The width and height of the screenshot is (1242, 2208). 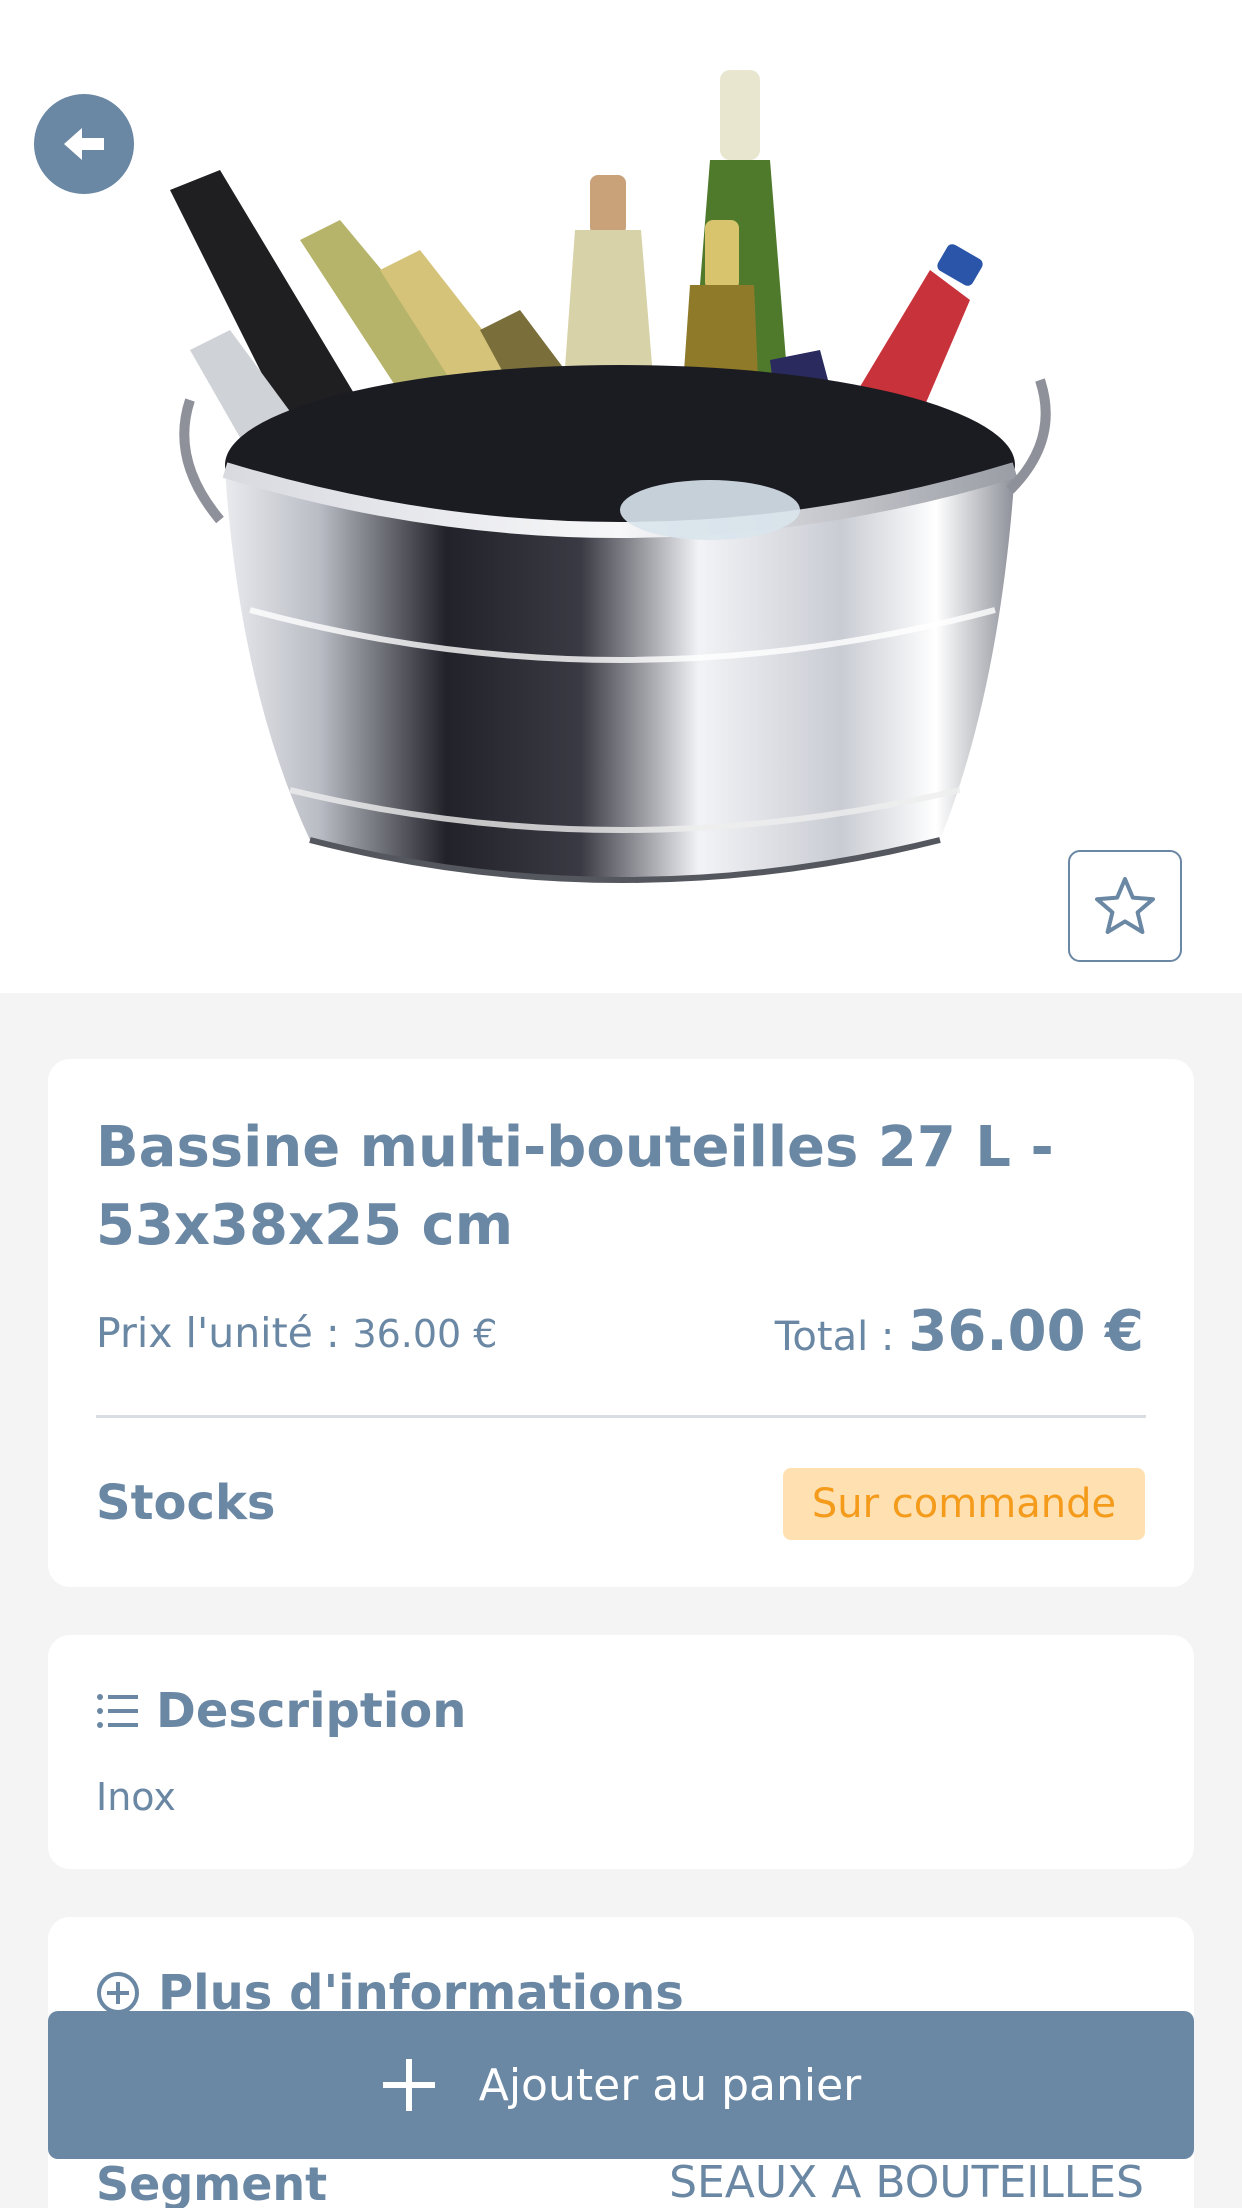 I want to click on back-button, so click(x=84, y=144).